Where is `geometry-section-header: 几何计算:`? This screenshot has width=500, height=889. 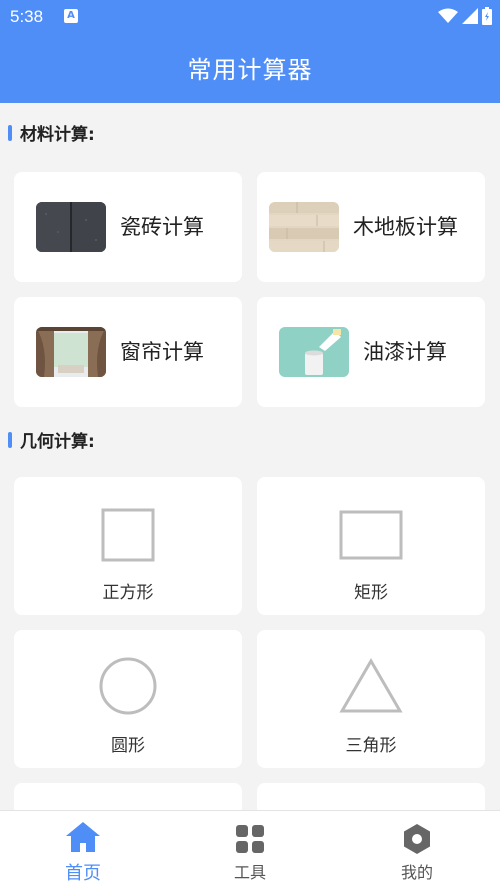 geometry-section-header: 几何计算: is located at coordinates (51, 439).